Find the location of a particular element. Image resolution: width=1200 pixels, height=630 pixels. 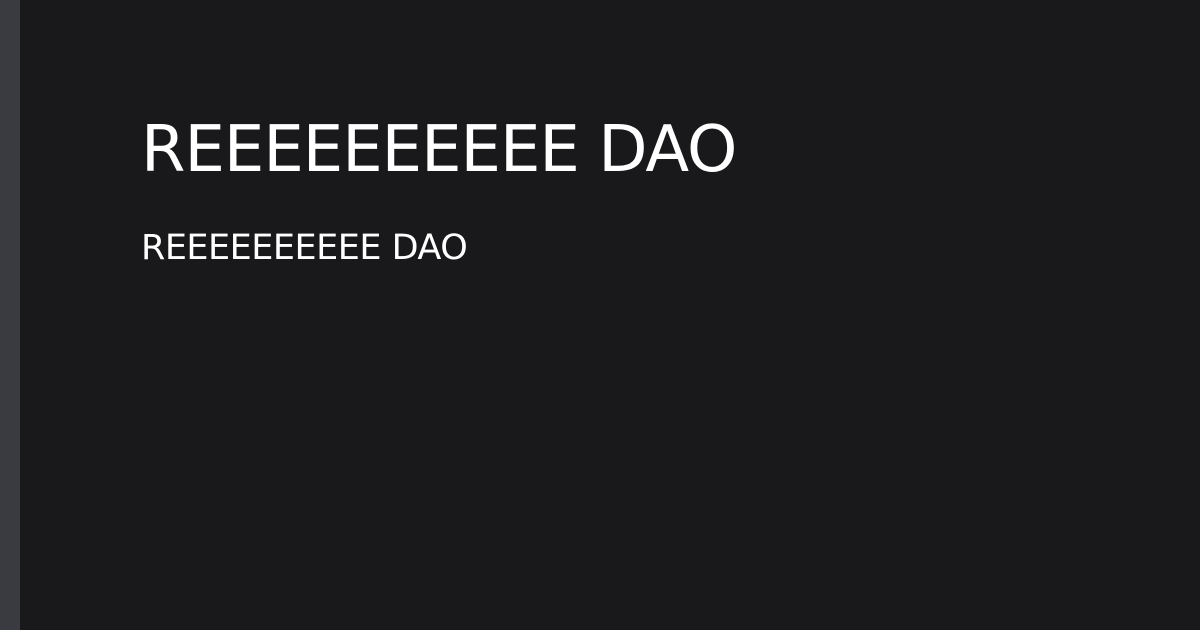

card-title: REEEEEEEEEE DAO is located at coordinates (439, 150).